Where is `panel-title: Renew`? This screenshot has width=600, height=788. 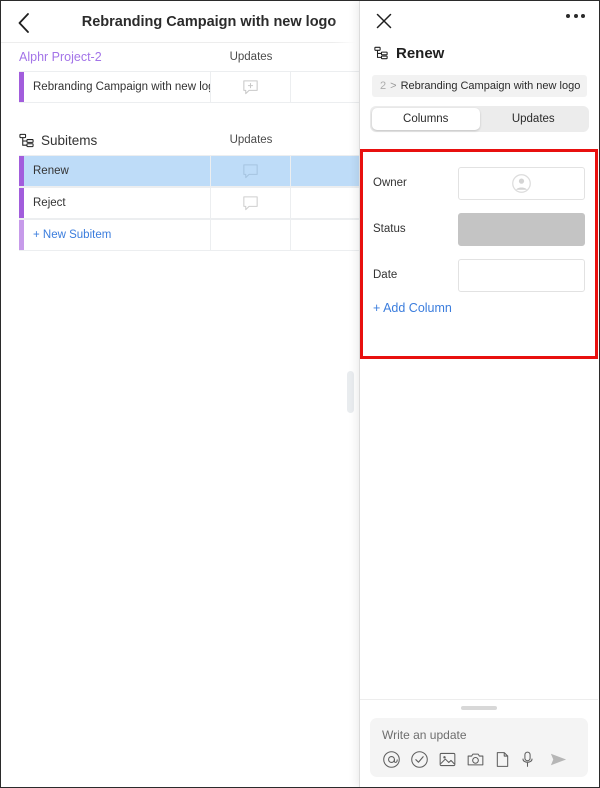
panel-title: Renew is located at coordinates (420, 53).